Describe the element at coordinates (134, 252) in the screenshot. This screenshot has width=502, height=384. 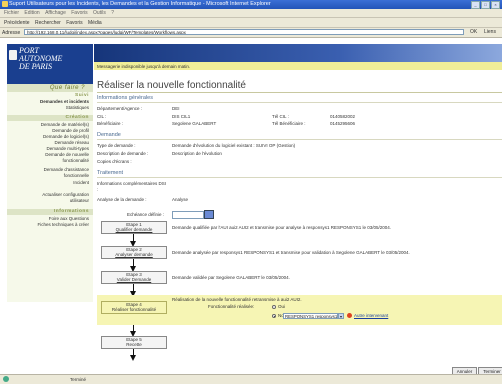
I see `step-2-box: Etape 2 Analyser demande` at that location.